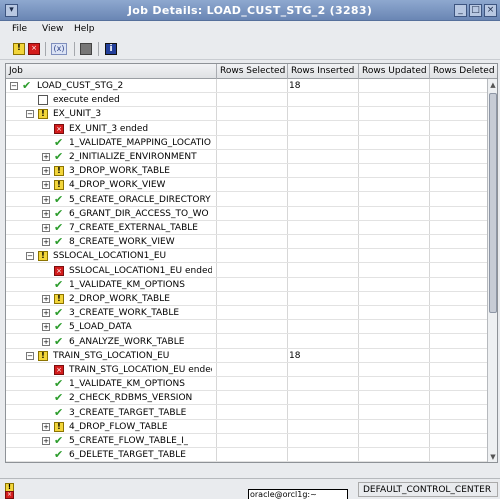 The image size is (500, 499). I want to click on job-step-name: 3_CREATE_TARGET_TABLE, so click(128, 412).